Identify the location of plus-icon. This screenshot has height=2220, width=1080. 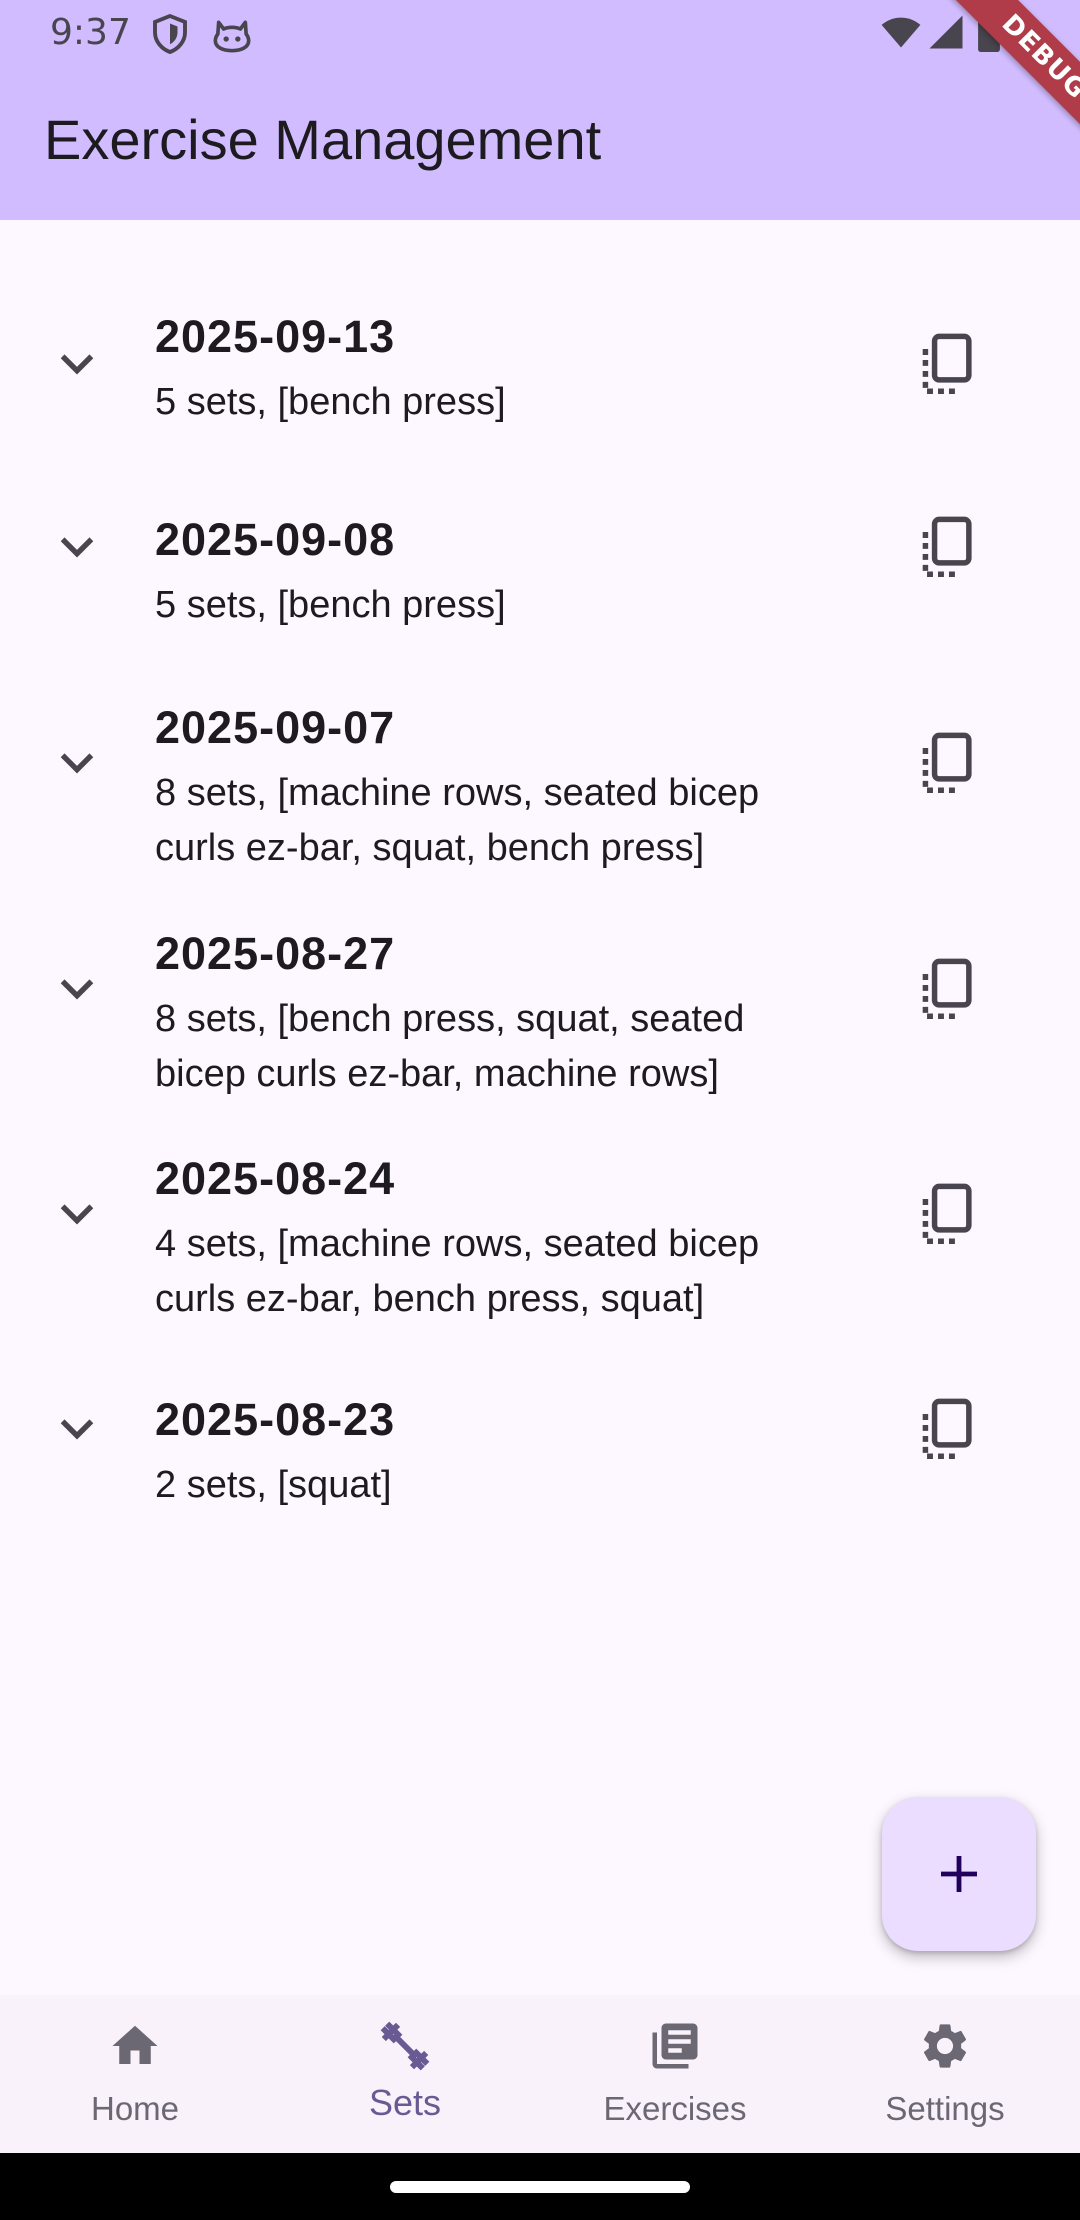
(959, 1874).